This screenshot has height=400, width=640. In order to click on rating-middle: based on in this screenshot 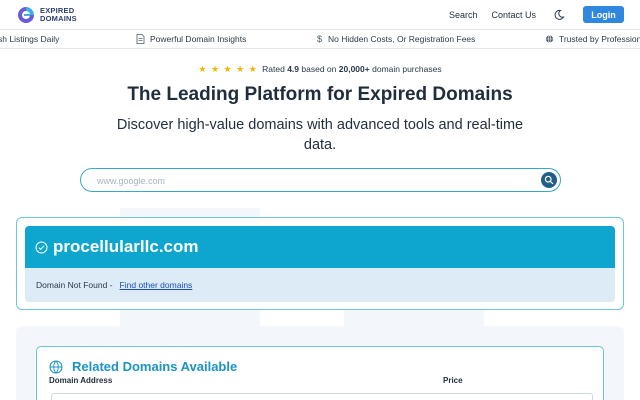, I will do `click(319, 69)`.